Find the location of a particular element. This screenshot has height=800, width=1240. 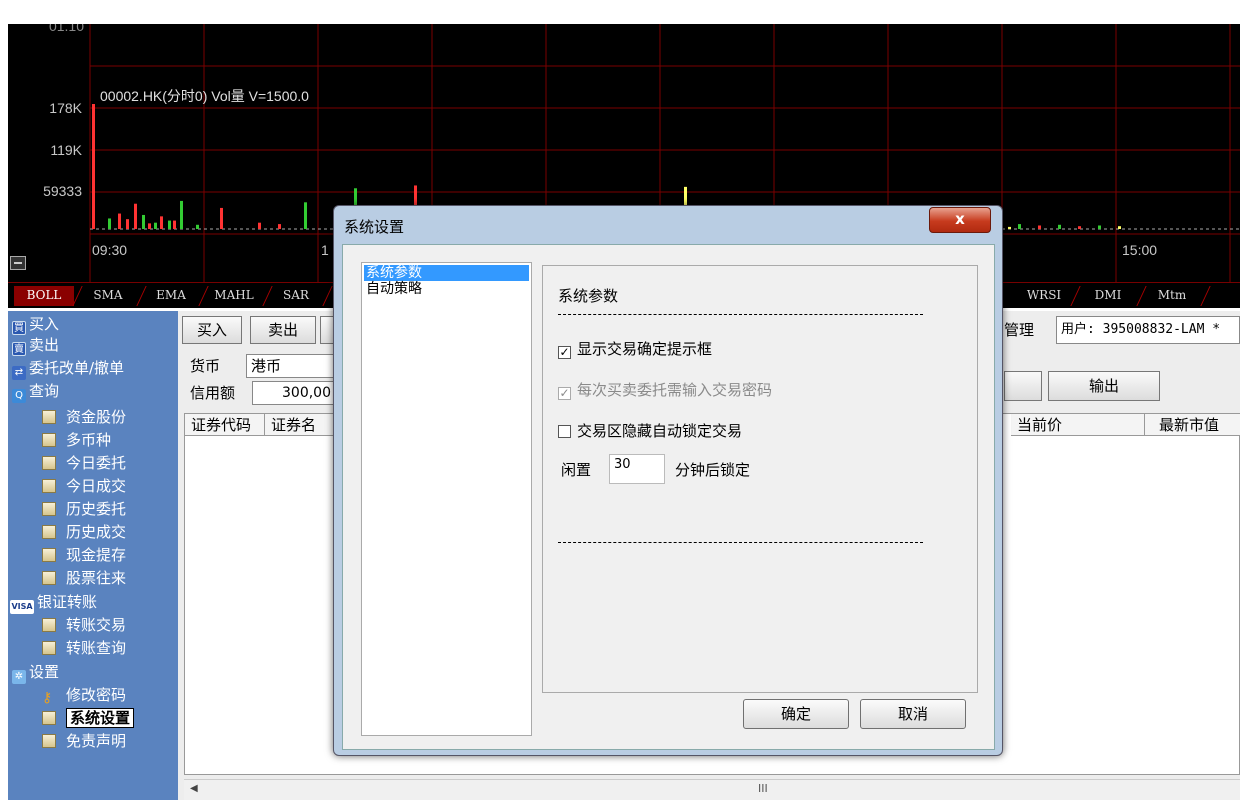

cancel-button: 取消 is located at coordinates (913, 714).